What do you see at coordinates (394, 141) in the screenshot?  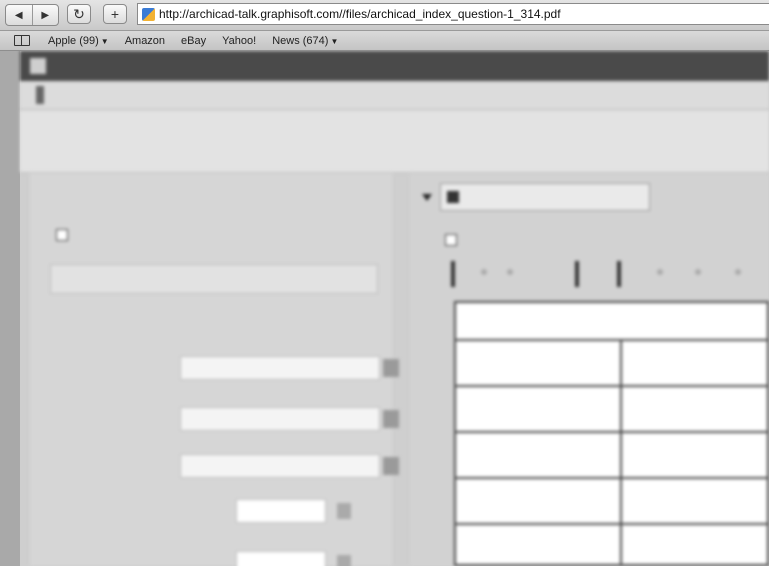 I see `embedded-toolbar` at bounding box center [394, 141].